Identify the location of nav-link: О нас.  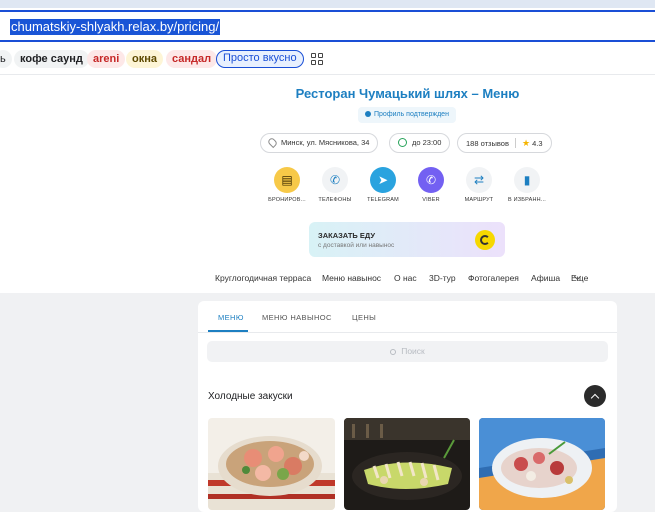
(405, 278).